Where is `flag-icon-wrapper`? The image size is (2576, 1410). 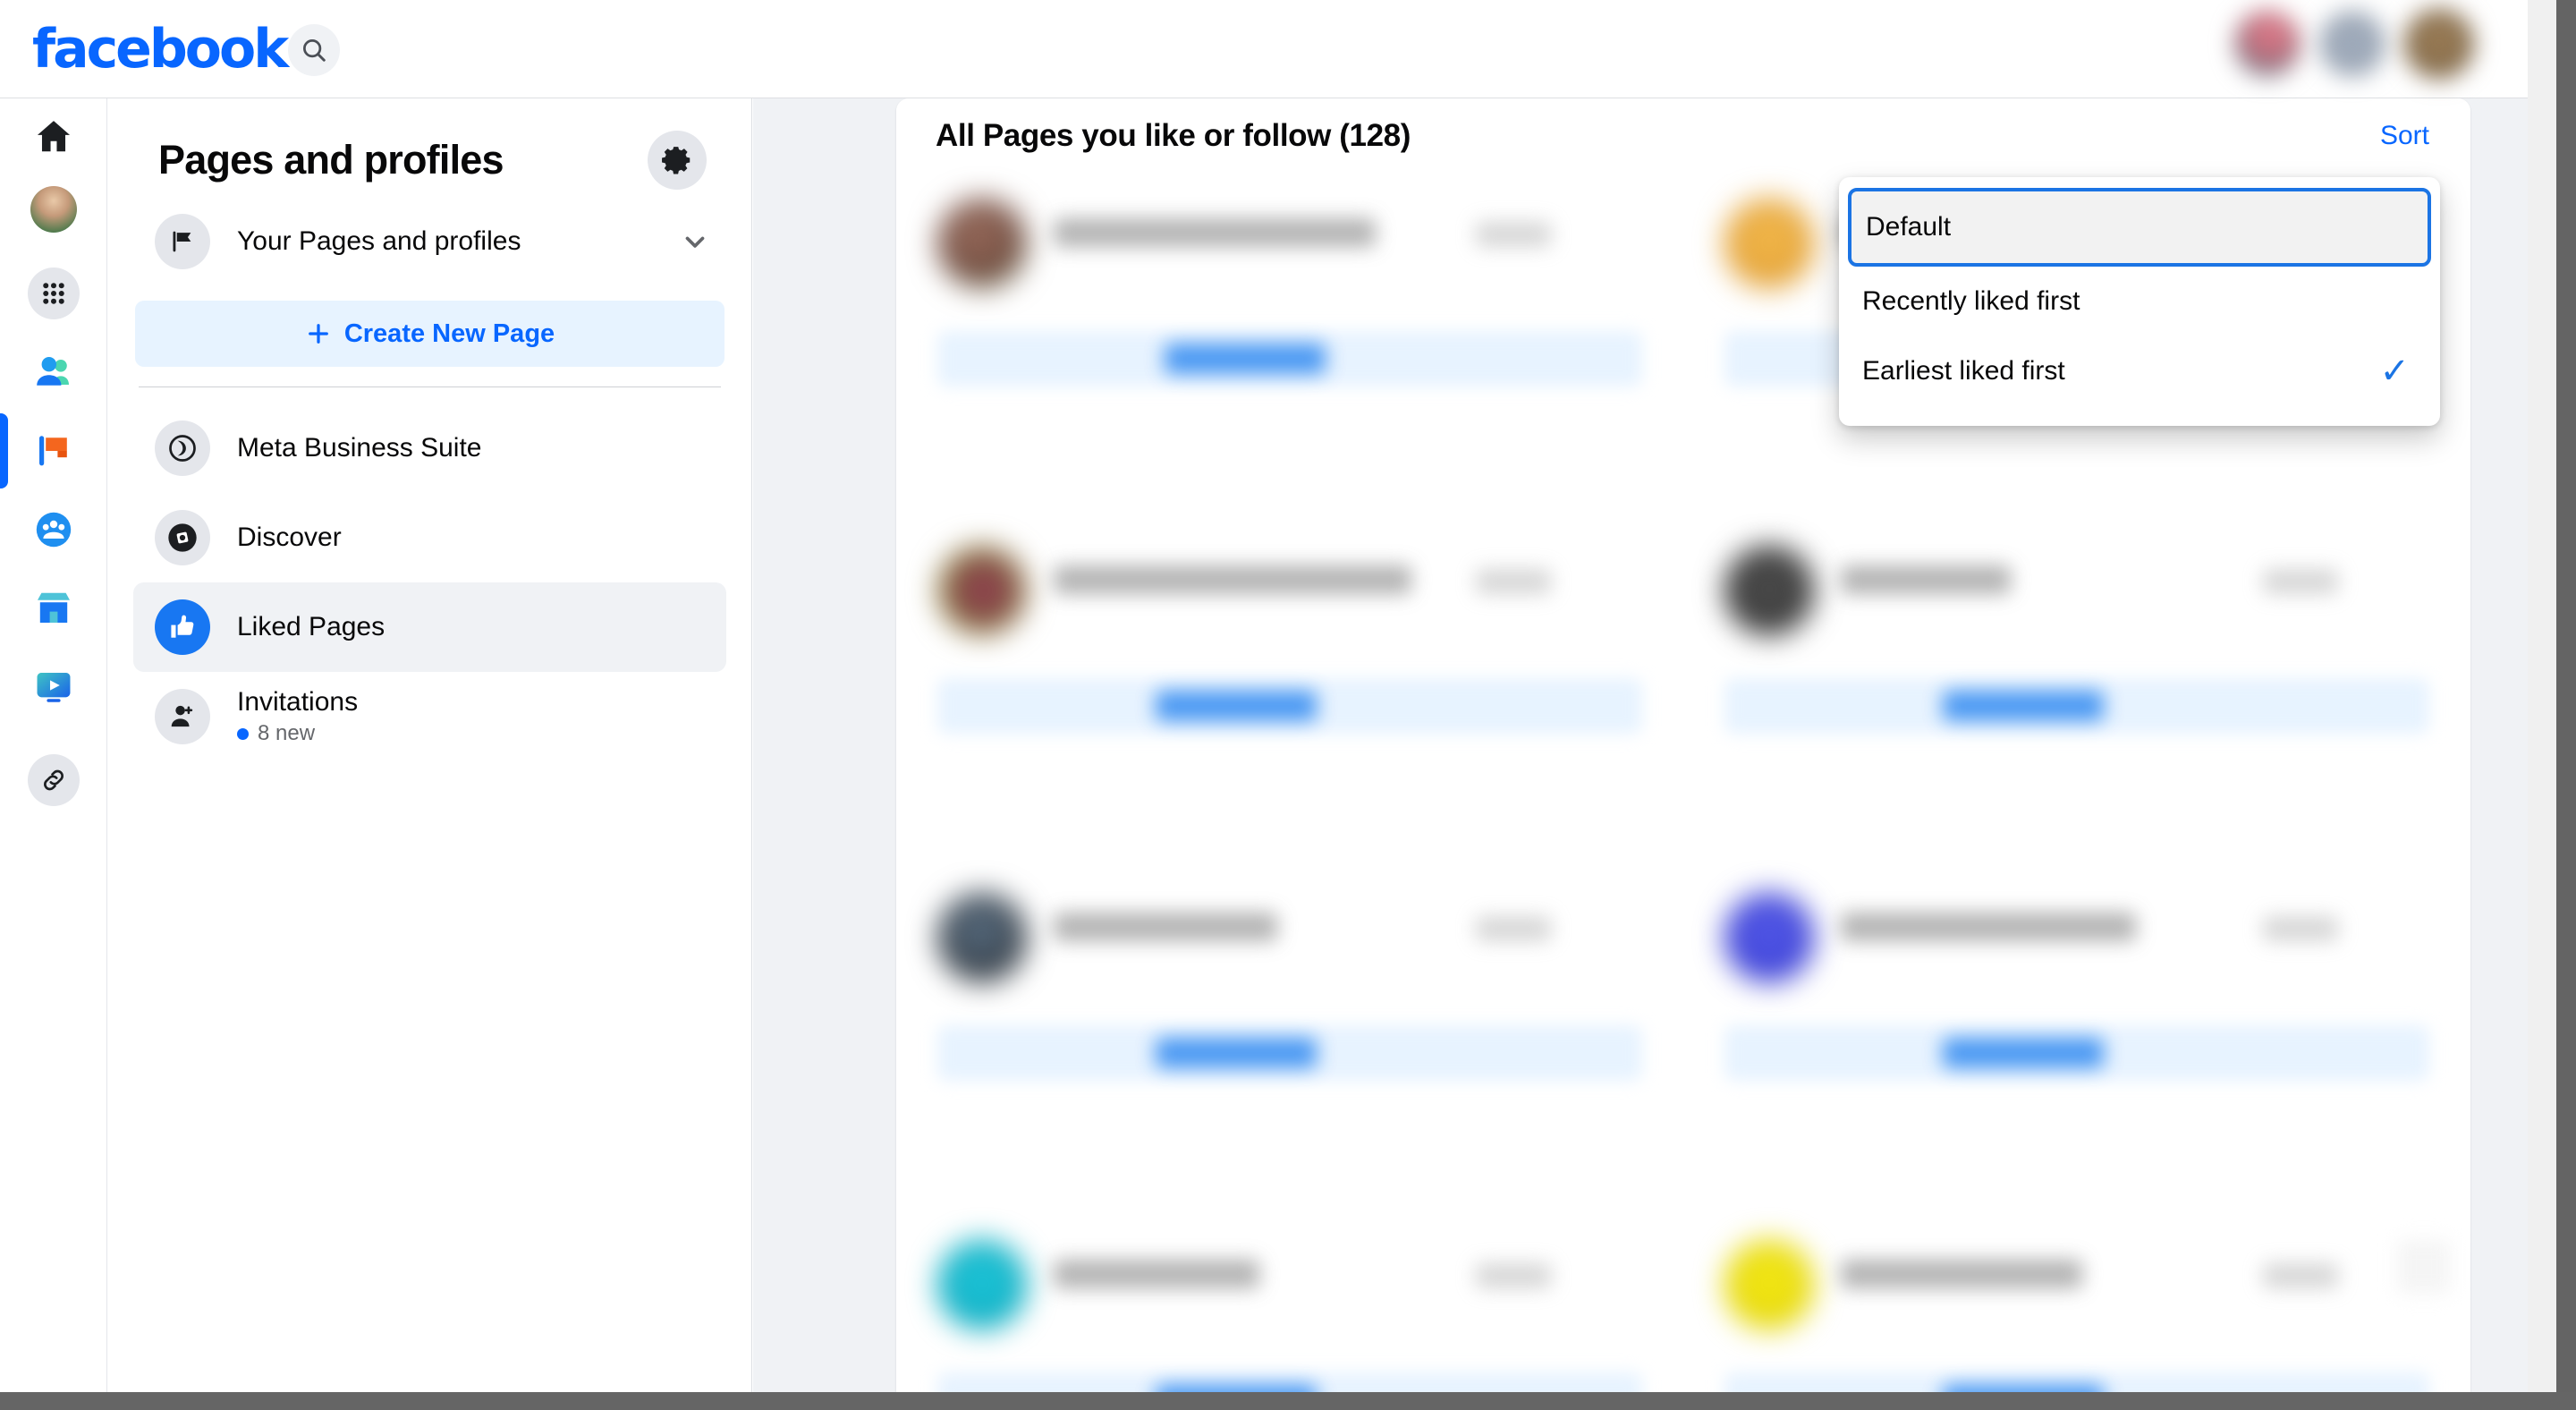 flag-icon-wrapper is located at coordinates (182, 242).